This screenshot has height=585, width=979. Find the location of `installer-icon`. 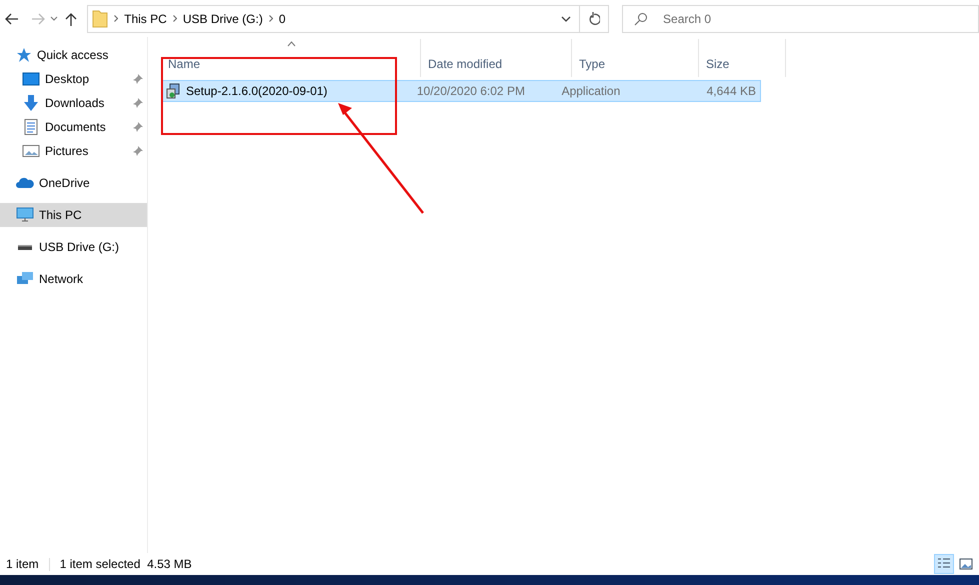

installer-icon is located at coordinates (174, 91).